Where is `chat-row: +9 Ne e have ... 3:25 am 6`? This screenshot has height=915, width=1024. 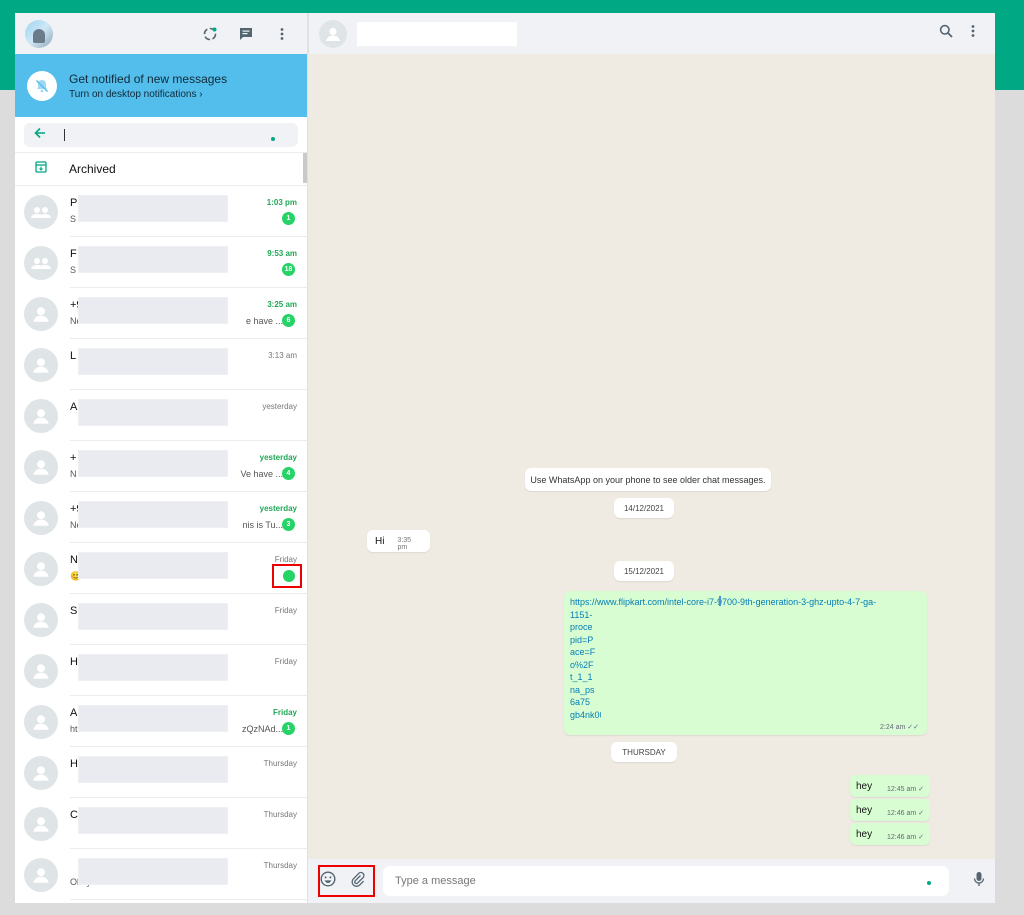 chat-row: +9 Ne e have ... 3:25 am 6 is located at coordinates (161, 313).